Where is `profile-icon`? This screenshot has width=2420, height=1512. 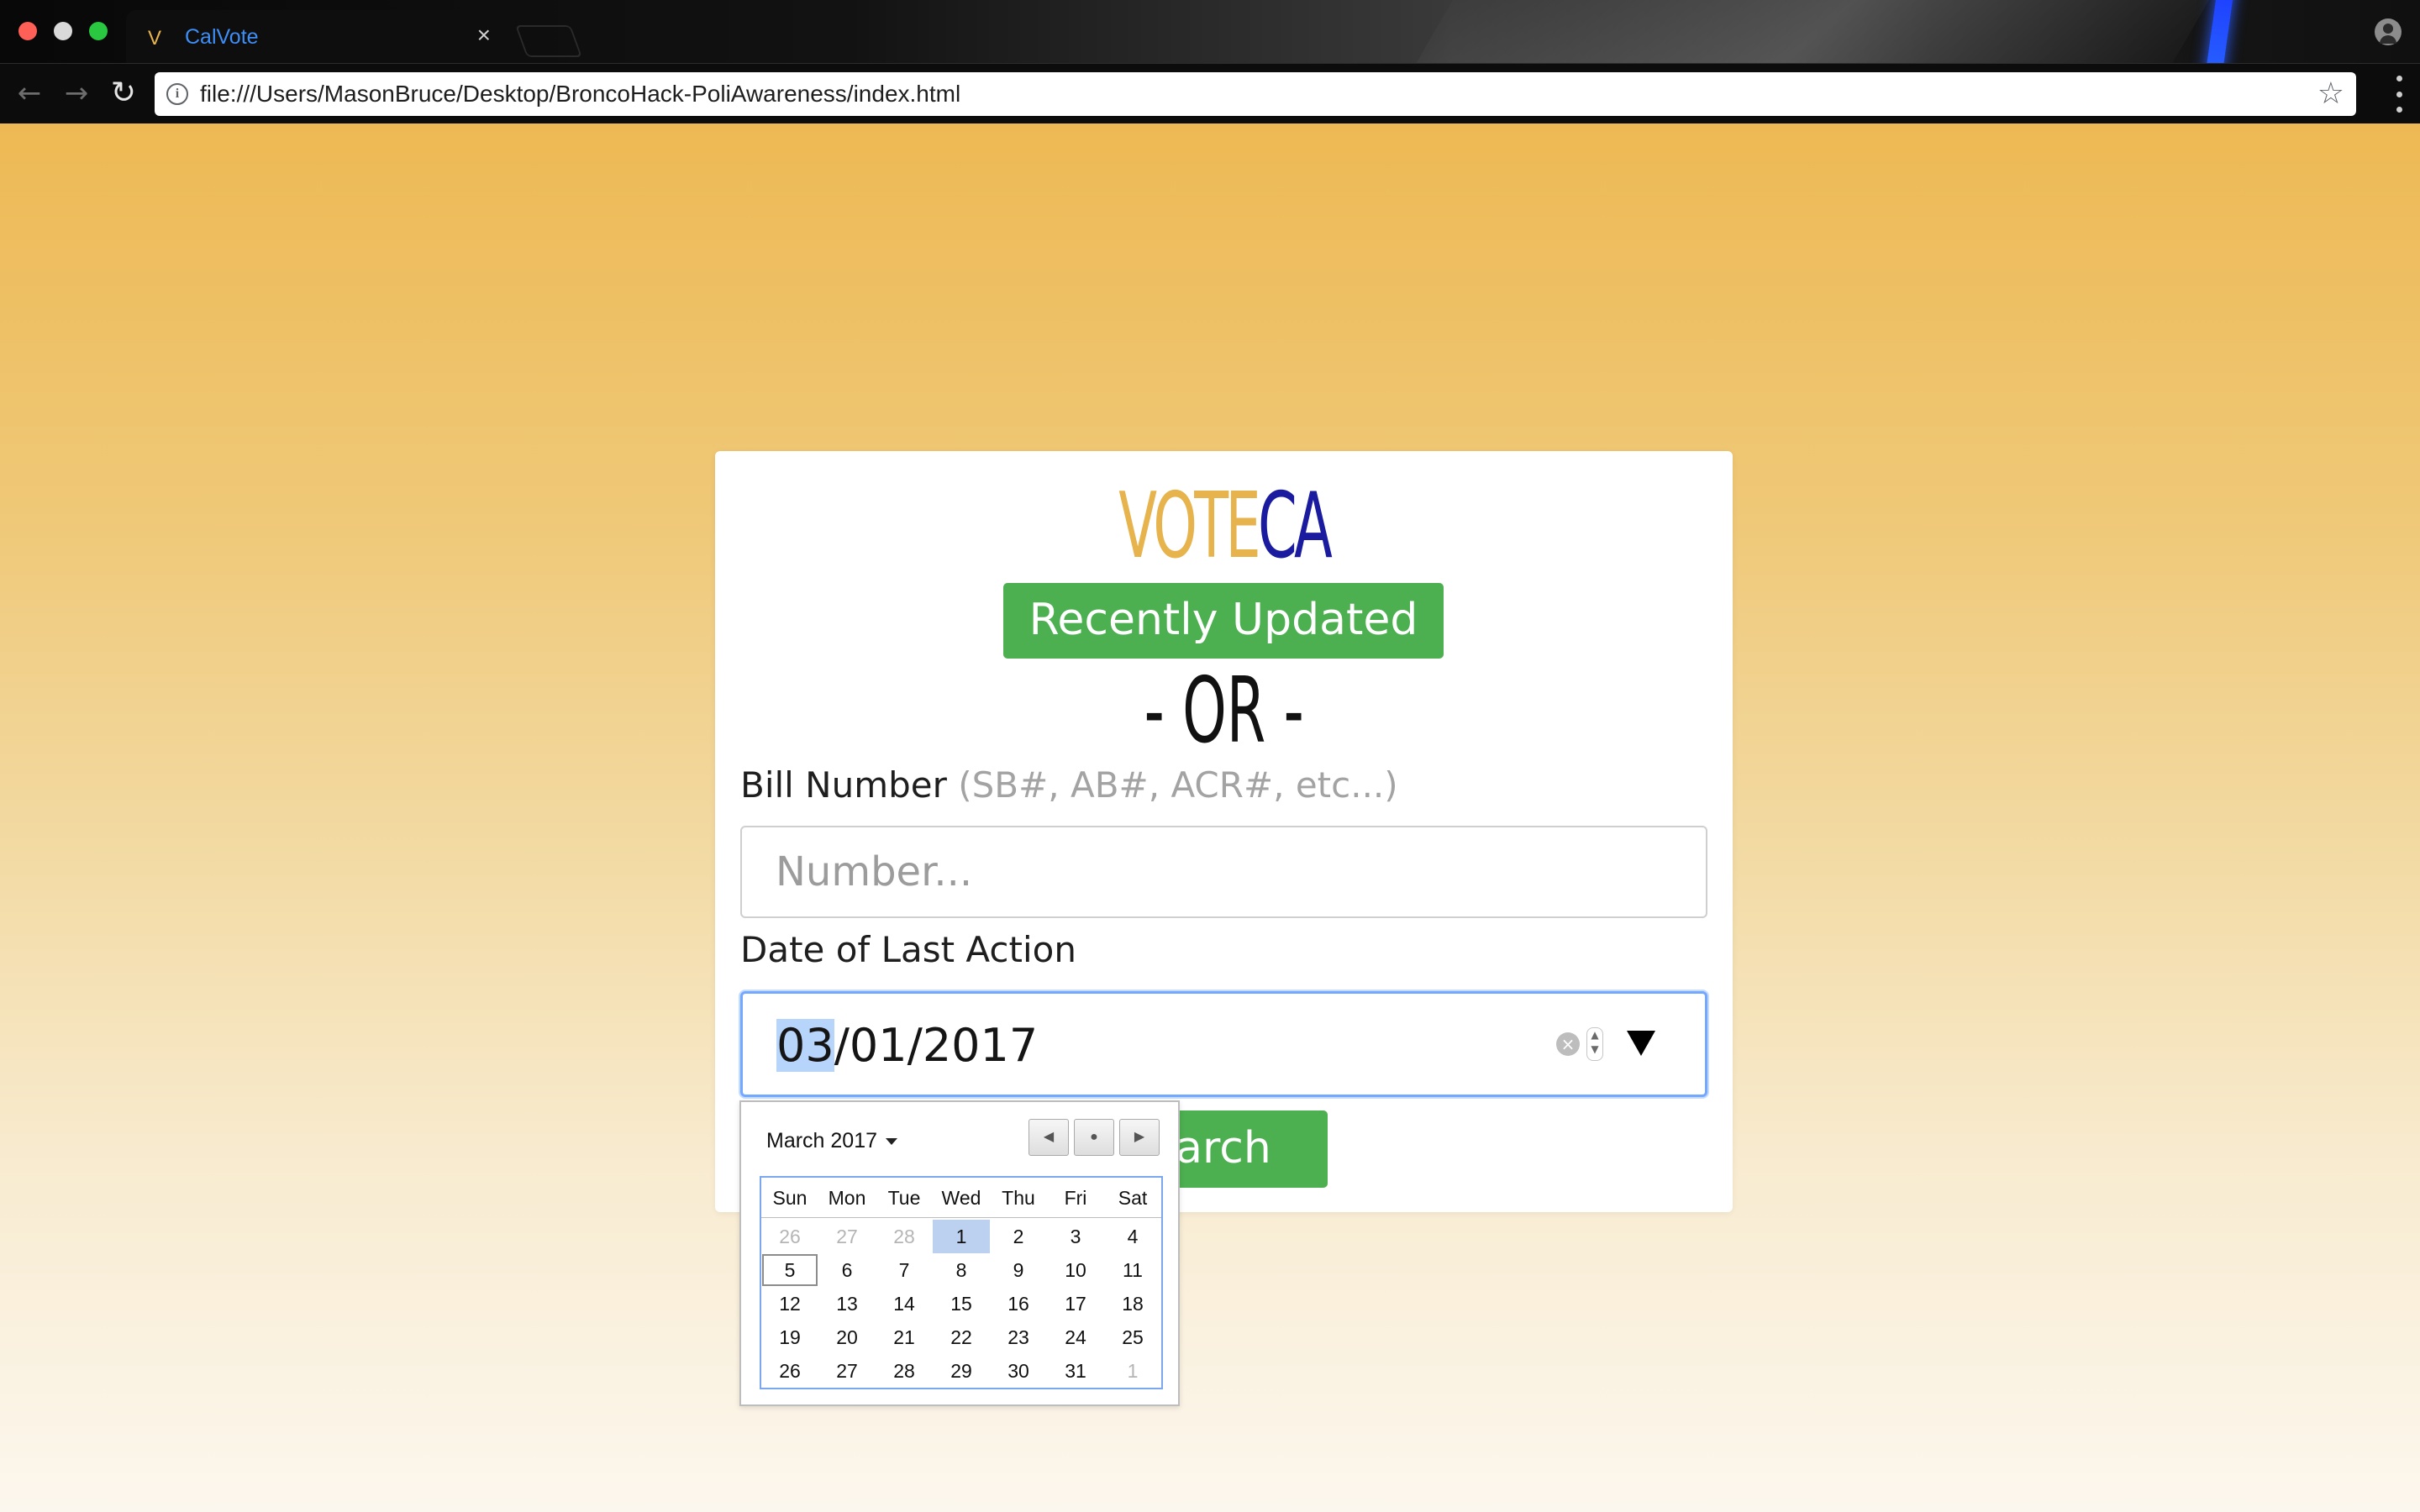 profile-icon is located at coordinates (2389, 31).